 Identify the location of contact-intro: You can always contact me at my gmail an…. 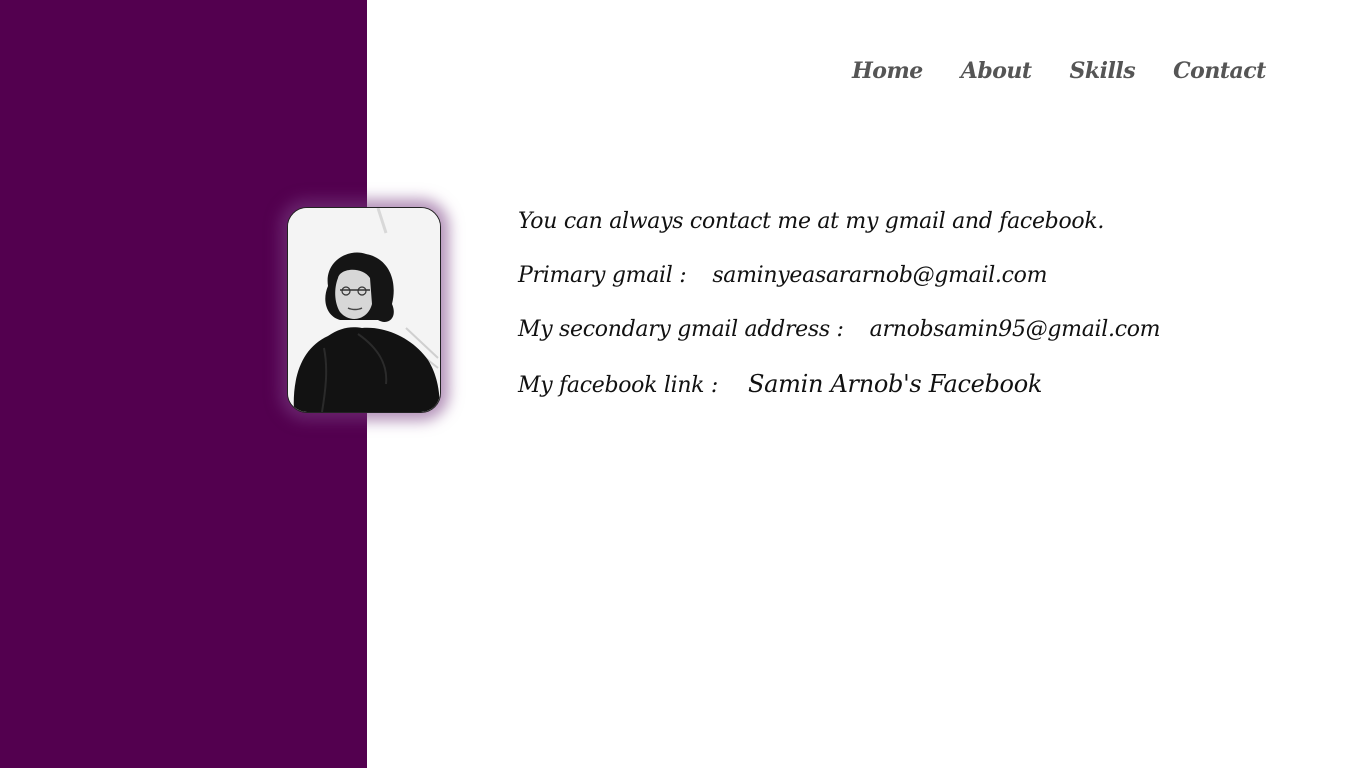
(811, 221).